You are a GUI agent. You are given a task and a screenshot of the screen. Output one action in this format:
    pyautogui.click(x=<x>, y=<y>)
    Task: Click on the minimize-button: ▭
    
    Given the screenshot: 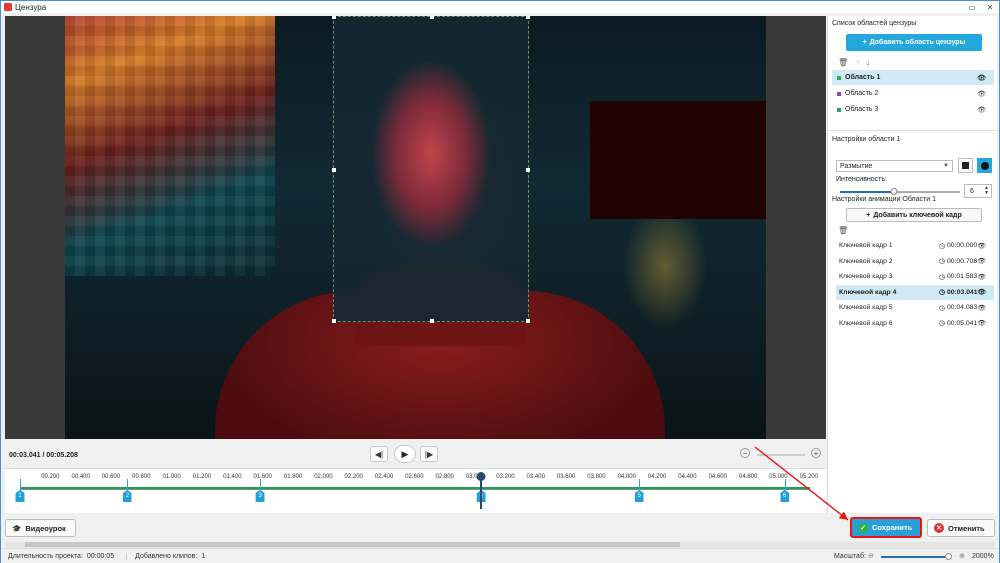 What is the action you would take?
    pyautogui.click(x=972, y=7)
    